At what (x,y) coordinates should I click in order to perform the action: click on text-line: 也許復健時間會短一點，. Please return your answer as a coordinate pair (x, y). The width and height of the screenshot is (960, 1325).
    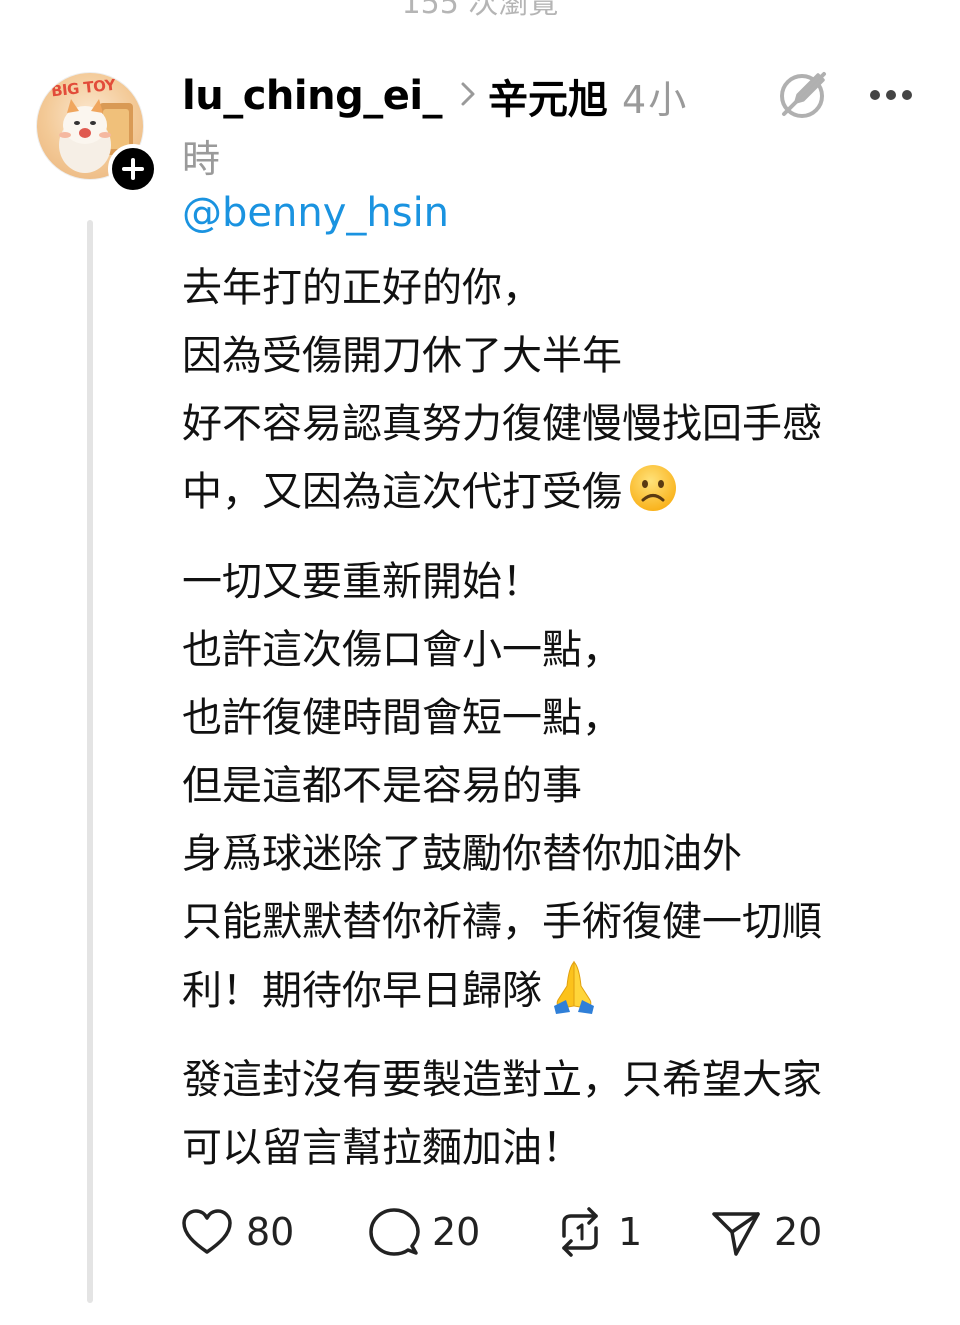
    Looking at the image, I should click on (402, 718).